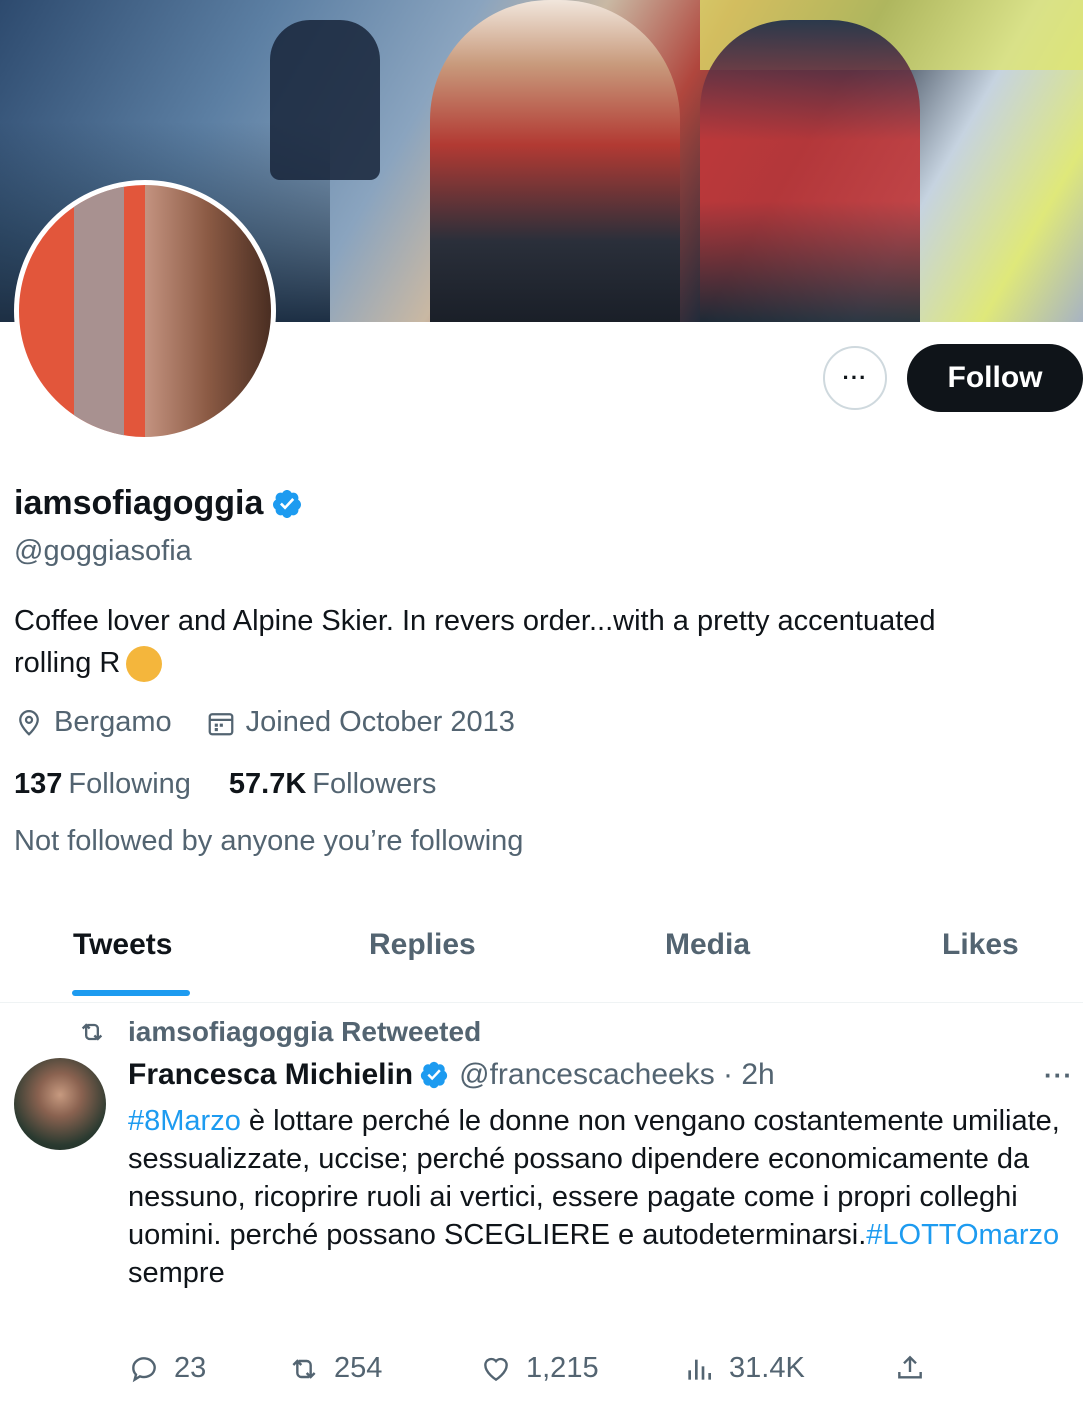 The height and width of the screenshot is (1412, 1083). I want to click on like-button: 1,215, so click(539, 1368).